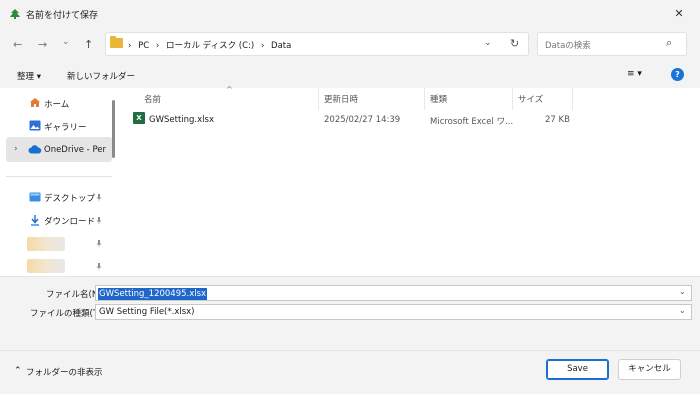  What do you see at coordinates (16, 149) in the screenshot?
I see `expand-chevron-icon: ›` at bounding box center [16, 149].